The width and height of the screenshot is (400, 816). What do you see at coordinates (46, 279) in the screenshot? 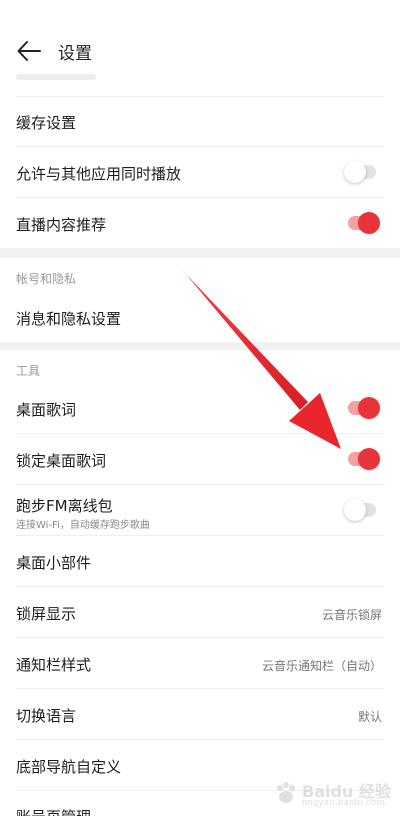
I see `section-title-account: 帐号和隐私` at bounding box center [46, 279].